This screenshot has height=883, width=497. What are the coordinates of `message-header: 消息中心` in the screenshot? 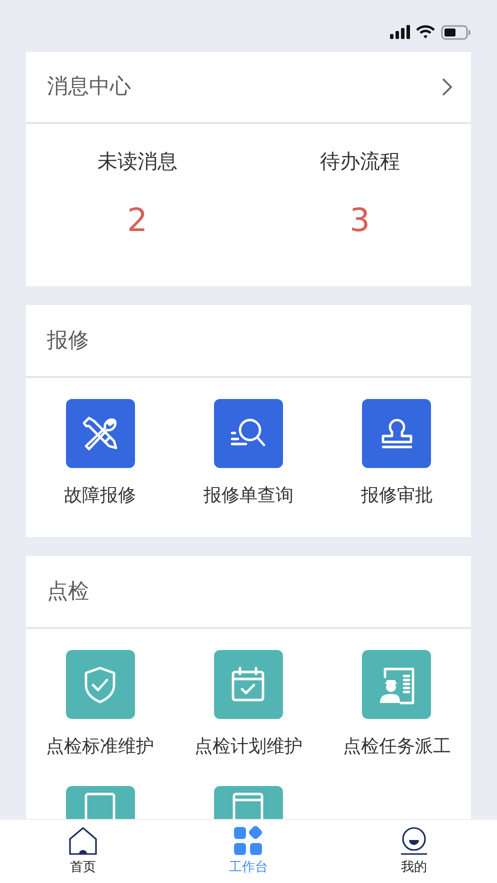 It's located at (248, 88).